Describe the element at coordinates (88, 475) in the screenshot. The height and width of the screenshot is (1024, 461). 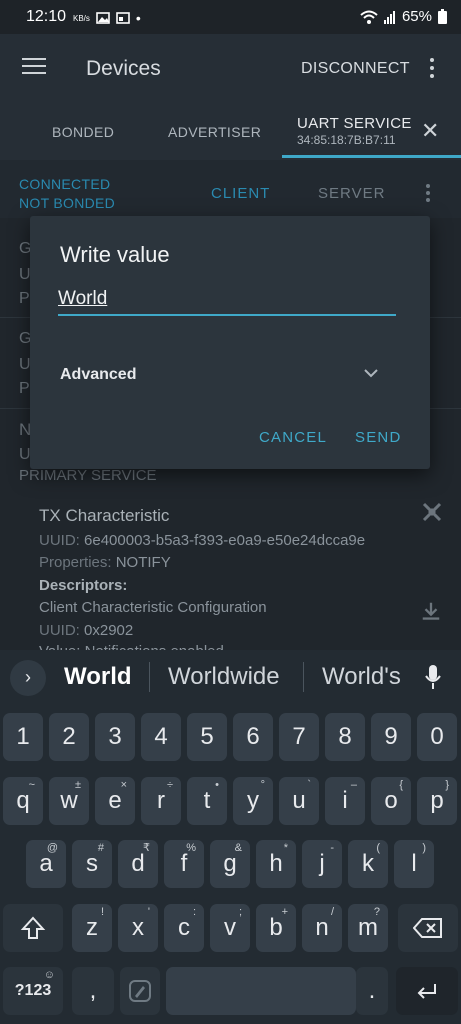
I see `primary-service-label: PRIMARY SERVICE` at that location.